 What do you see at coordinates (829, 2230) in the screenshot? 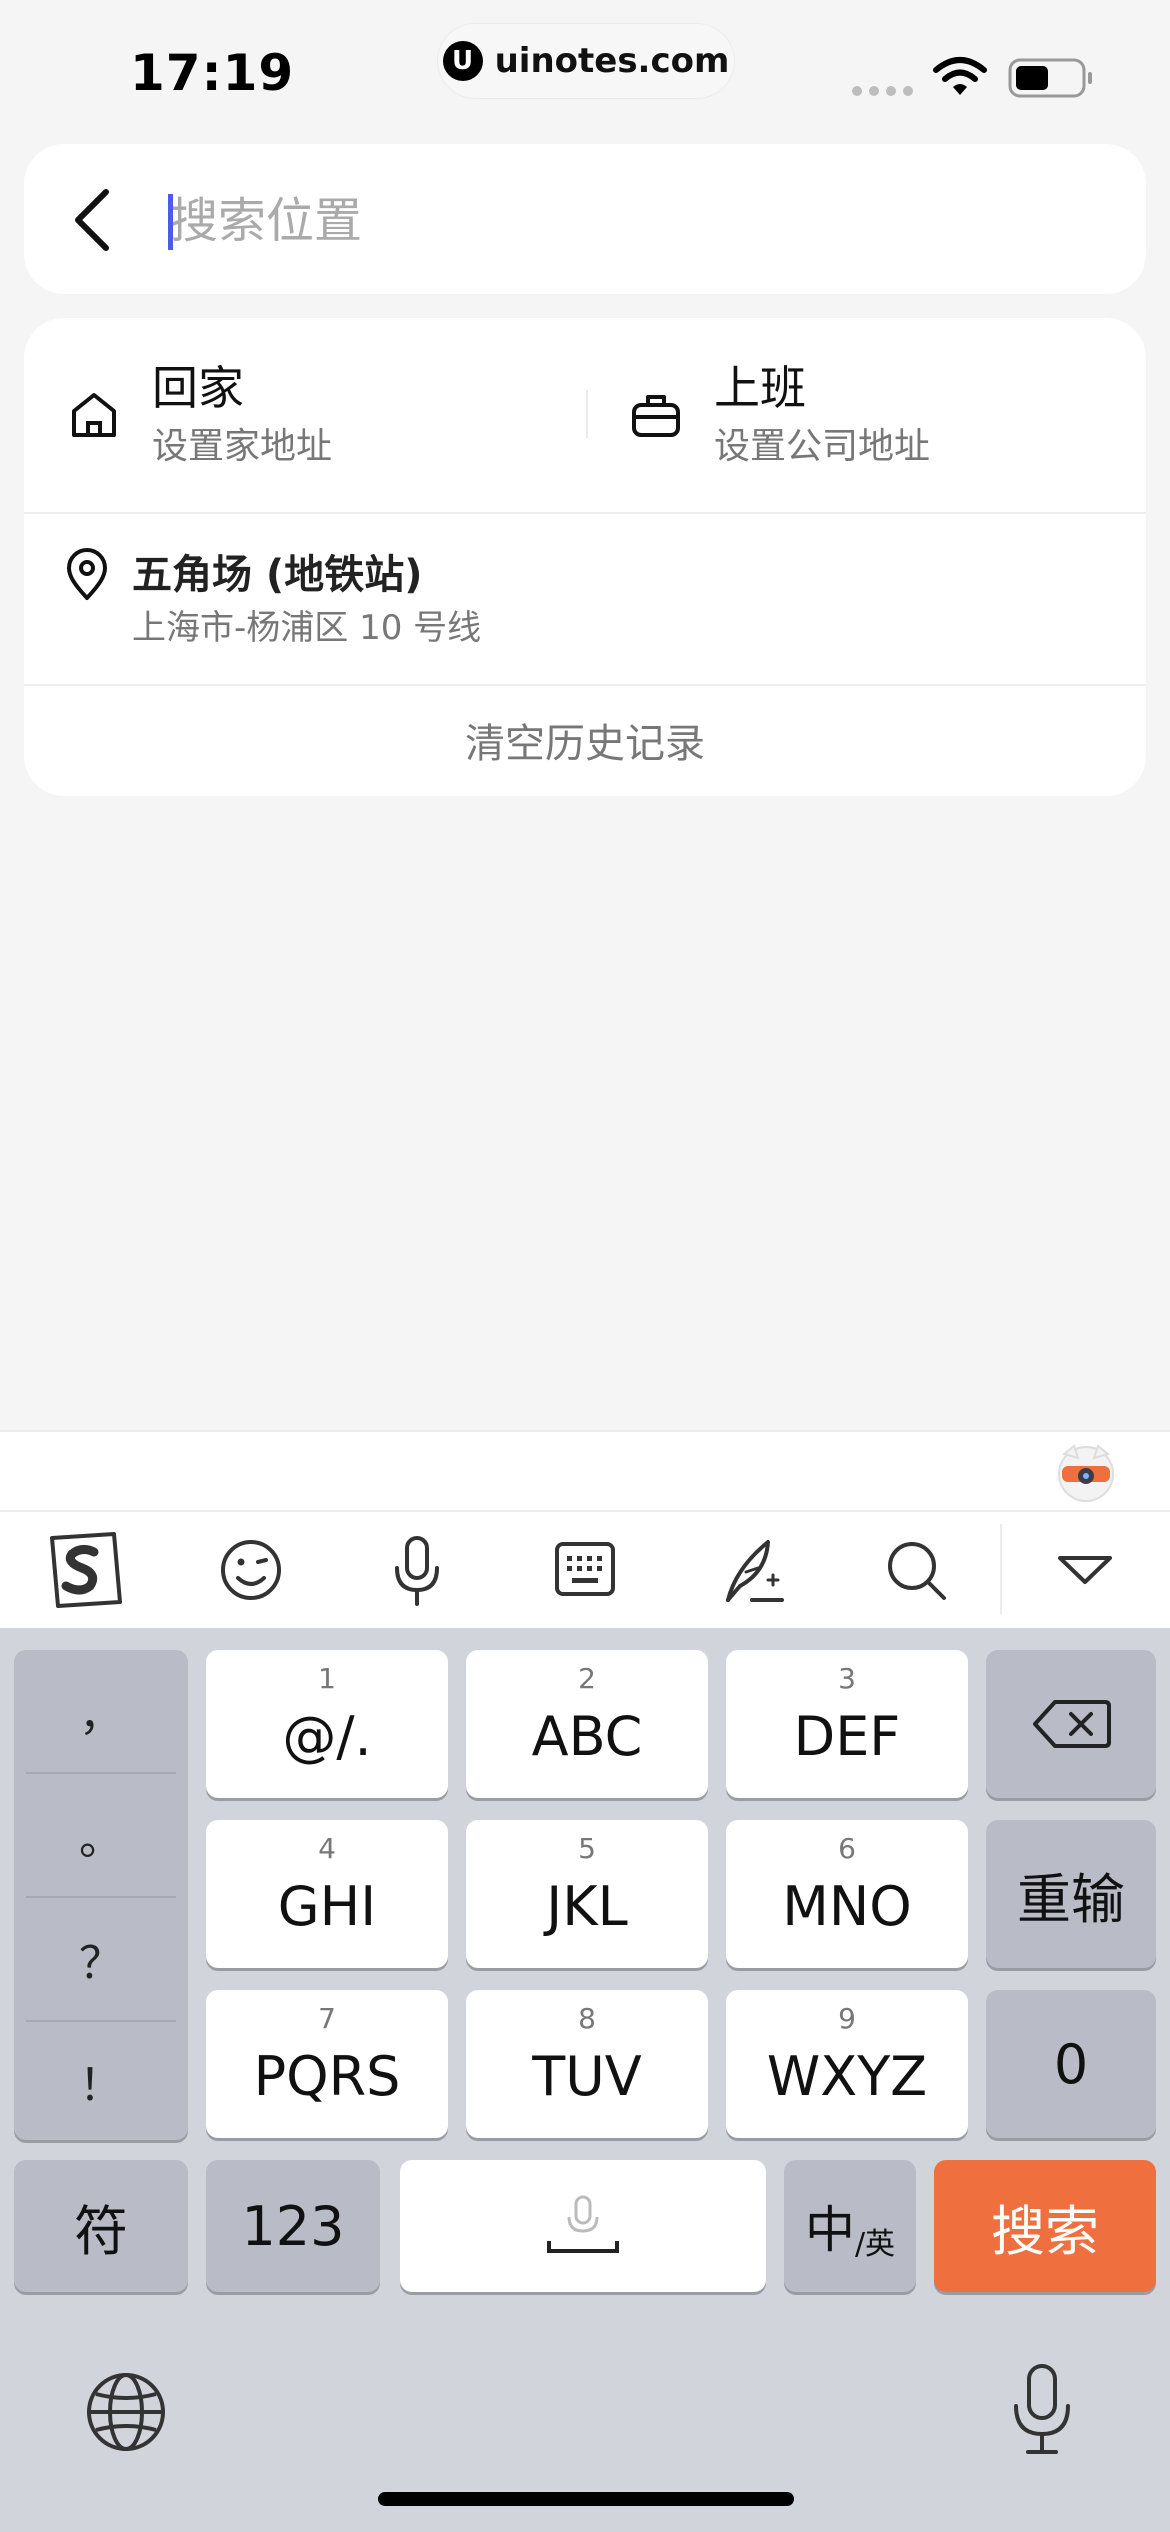
I see `language-main: 中` at bounding box center [829, 2230].